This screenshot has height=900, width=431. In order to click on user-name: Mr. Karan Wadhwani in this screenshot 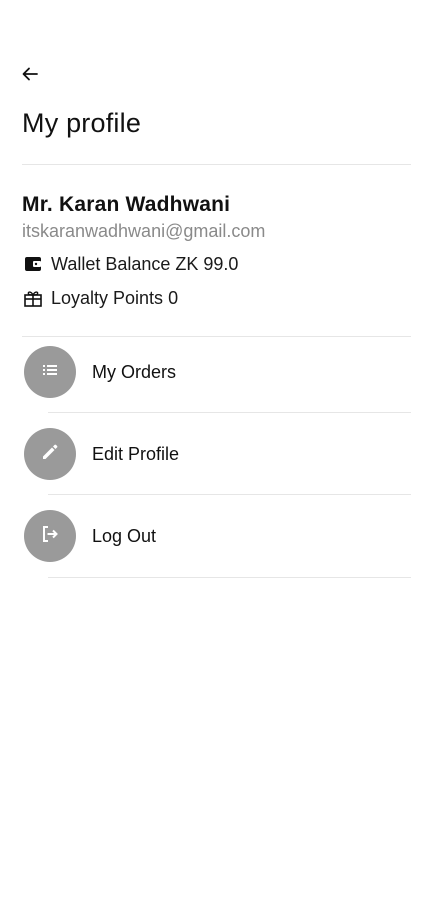, I will do `click(126, 204)`.